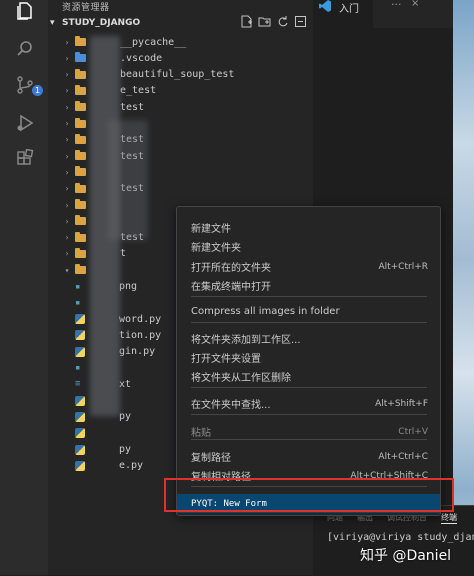  I want to click on run-debug-icon, so click(25, 123).